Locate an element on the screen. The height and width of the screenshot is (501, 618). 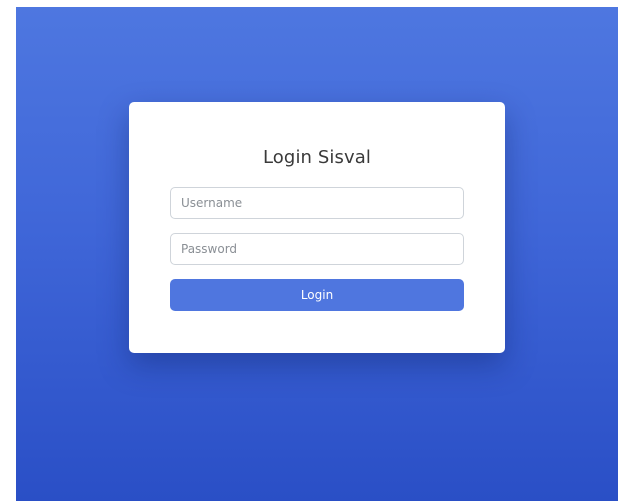
password-input is located at coordinates (317, 249).